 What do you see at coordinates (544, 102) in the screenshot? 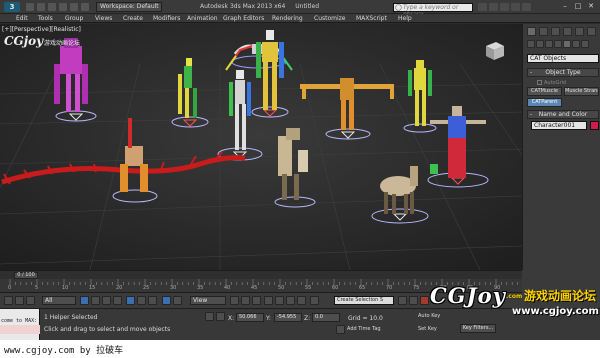
I see `catparent-button: CATParent` at bounding box center [544, 102].